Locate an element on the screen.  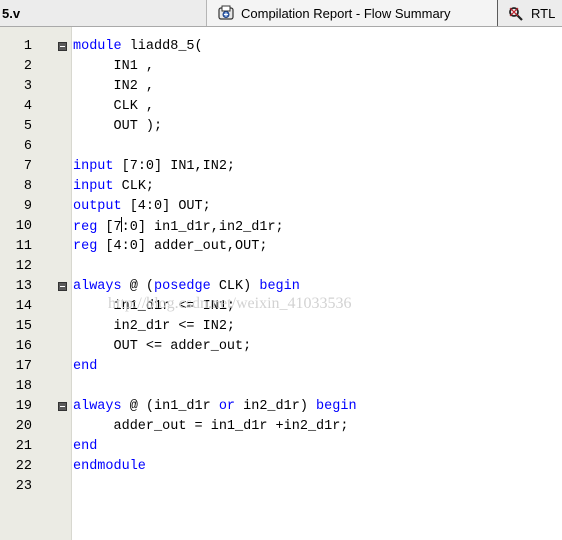
line-number: 11 is located at coordinates (23, 246).